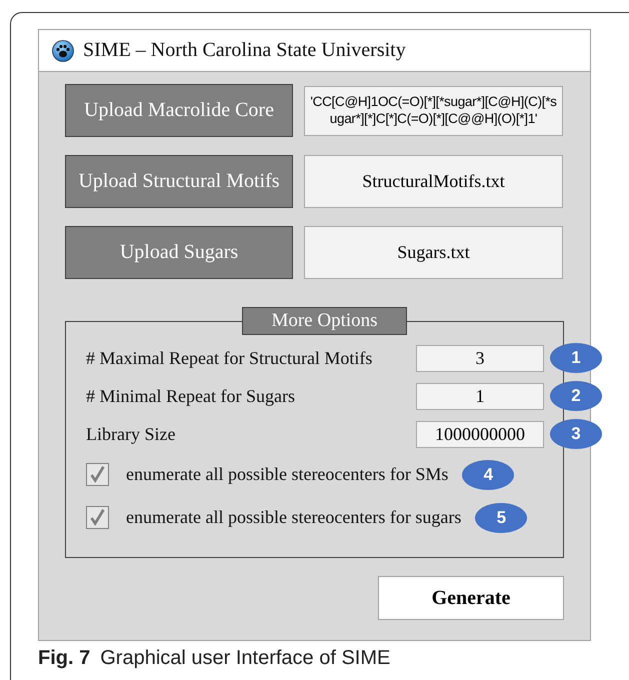  What do you see at coordinates (63, 51) in the screenshot?
I see `paw-icon` at bounding box center [63, 51].